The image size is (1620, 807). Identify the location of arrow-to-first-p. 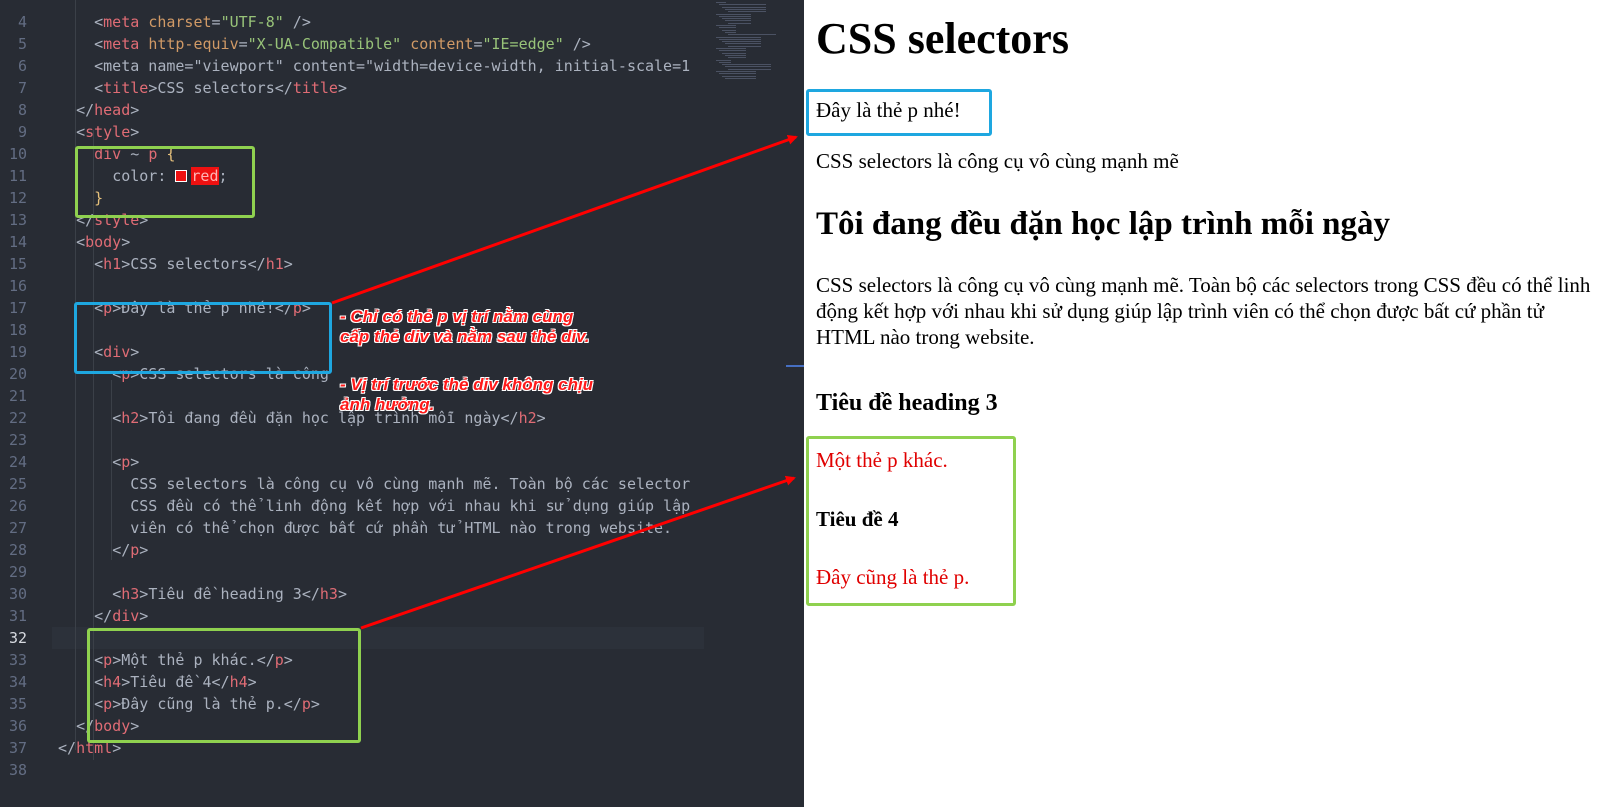
(564, 219).